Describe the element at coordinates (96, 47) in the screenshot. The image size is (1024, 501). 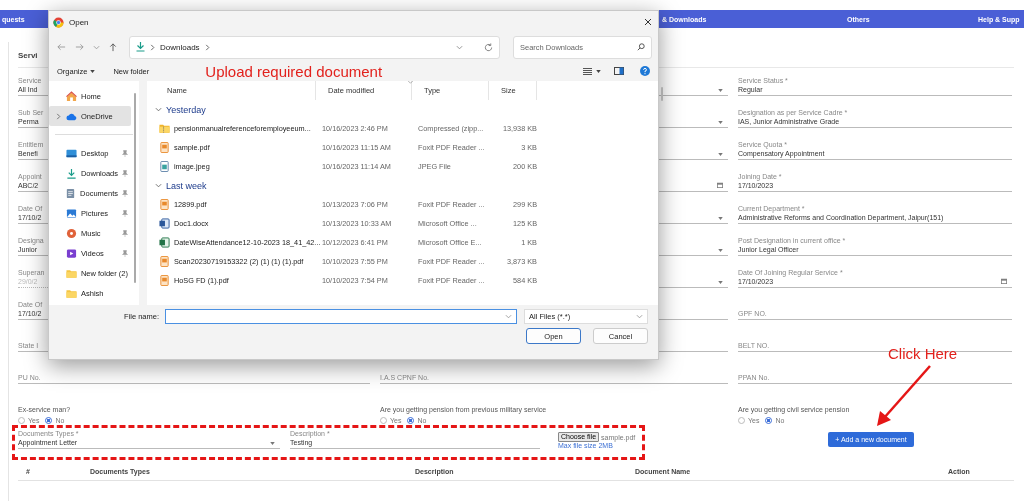
I see `recent-locations-icon` at that location.